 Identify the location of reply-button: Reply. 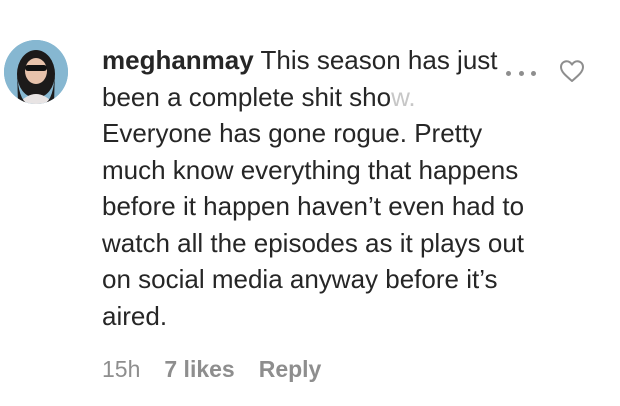
(290, 369).